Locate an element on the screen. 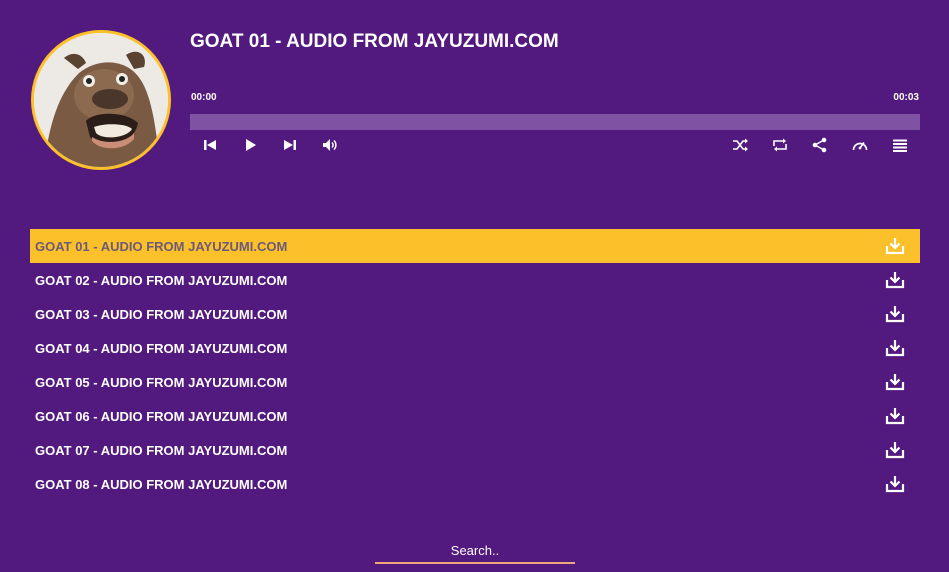 This screenshot has height=572, width=949. previous-button is located at coordinates (210, 145).